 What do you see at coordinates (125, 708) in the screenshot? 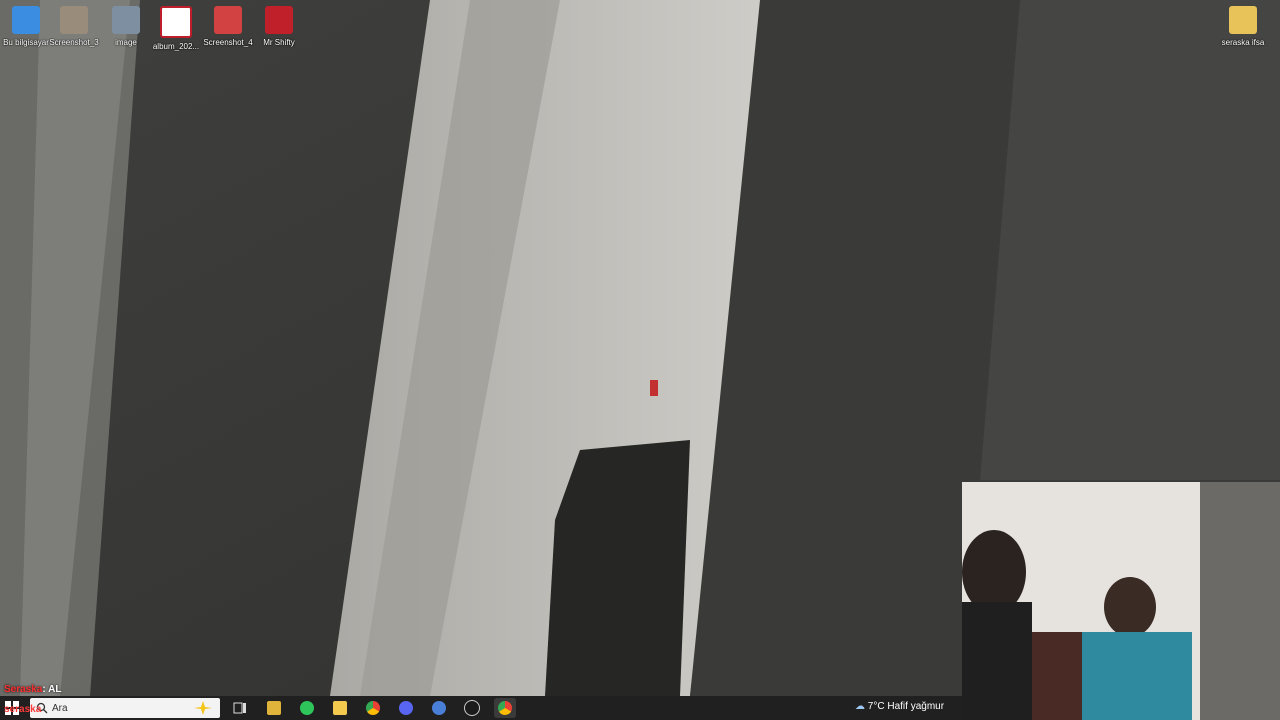
I see `taskbar-search-input: Ara` at bounding box center [125, 708].